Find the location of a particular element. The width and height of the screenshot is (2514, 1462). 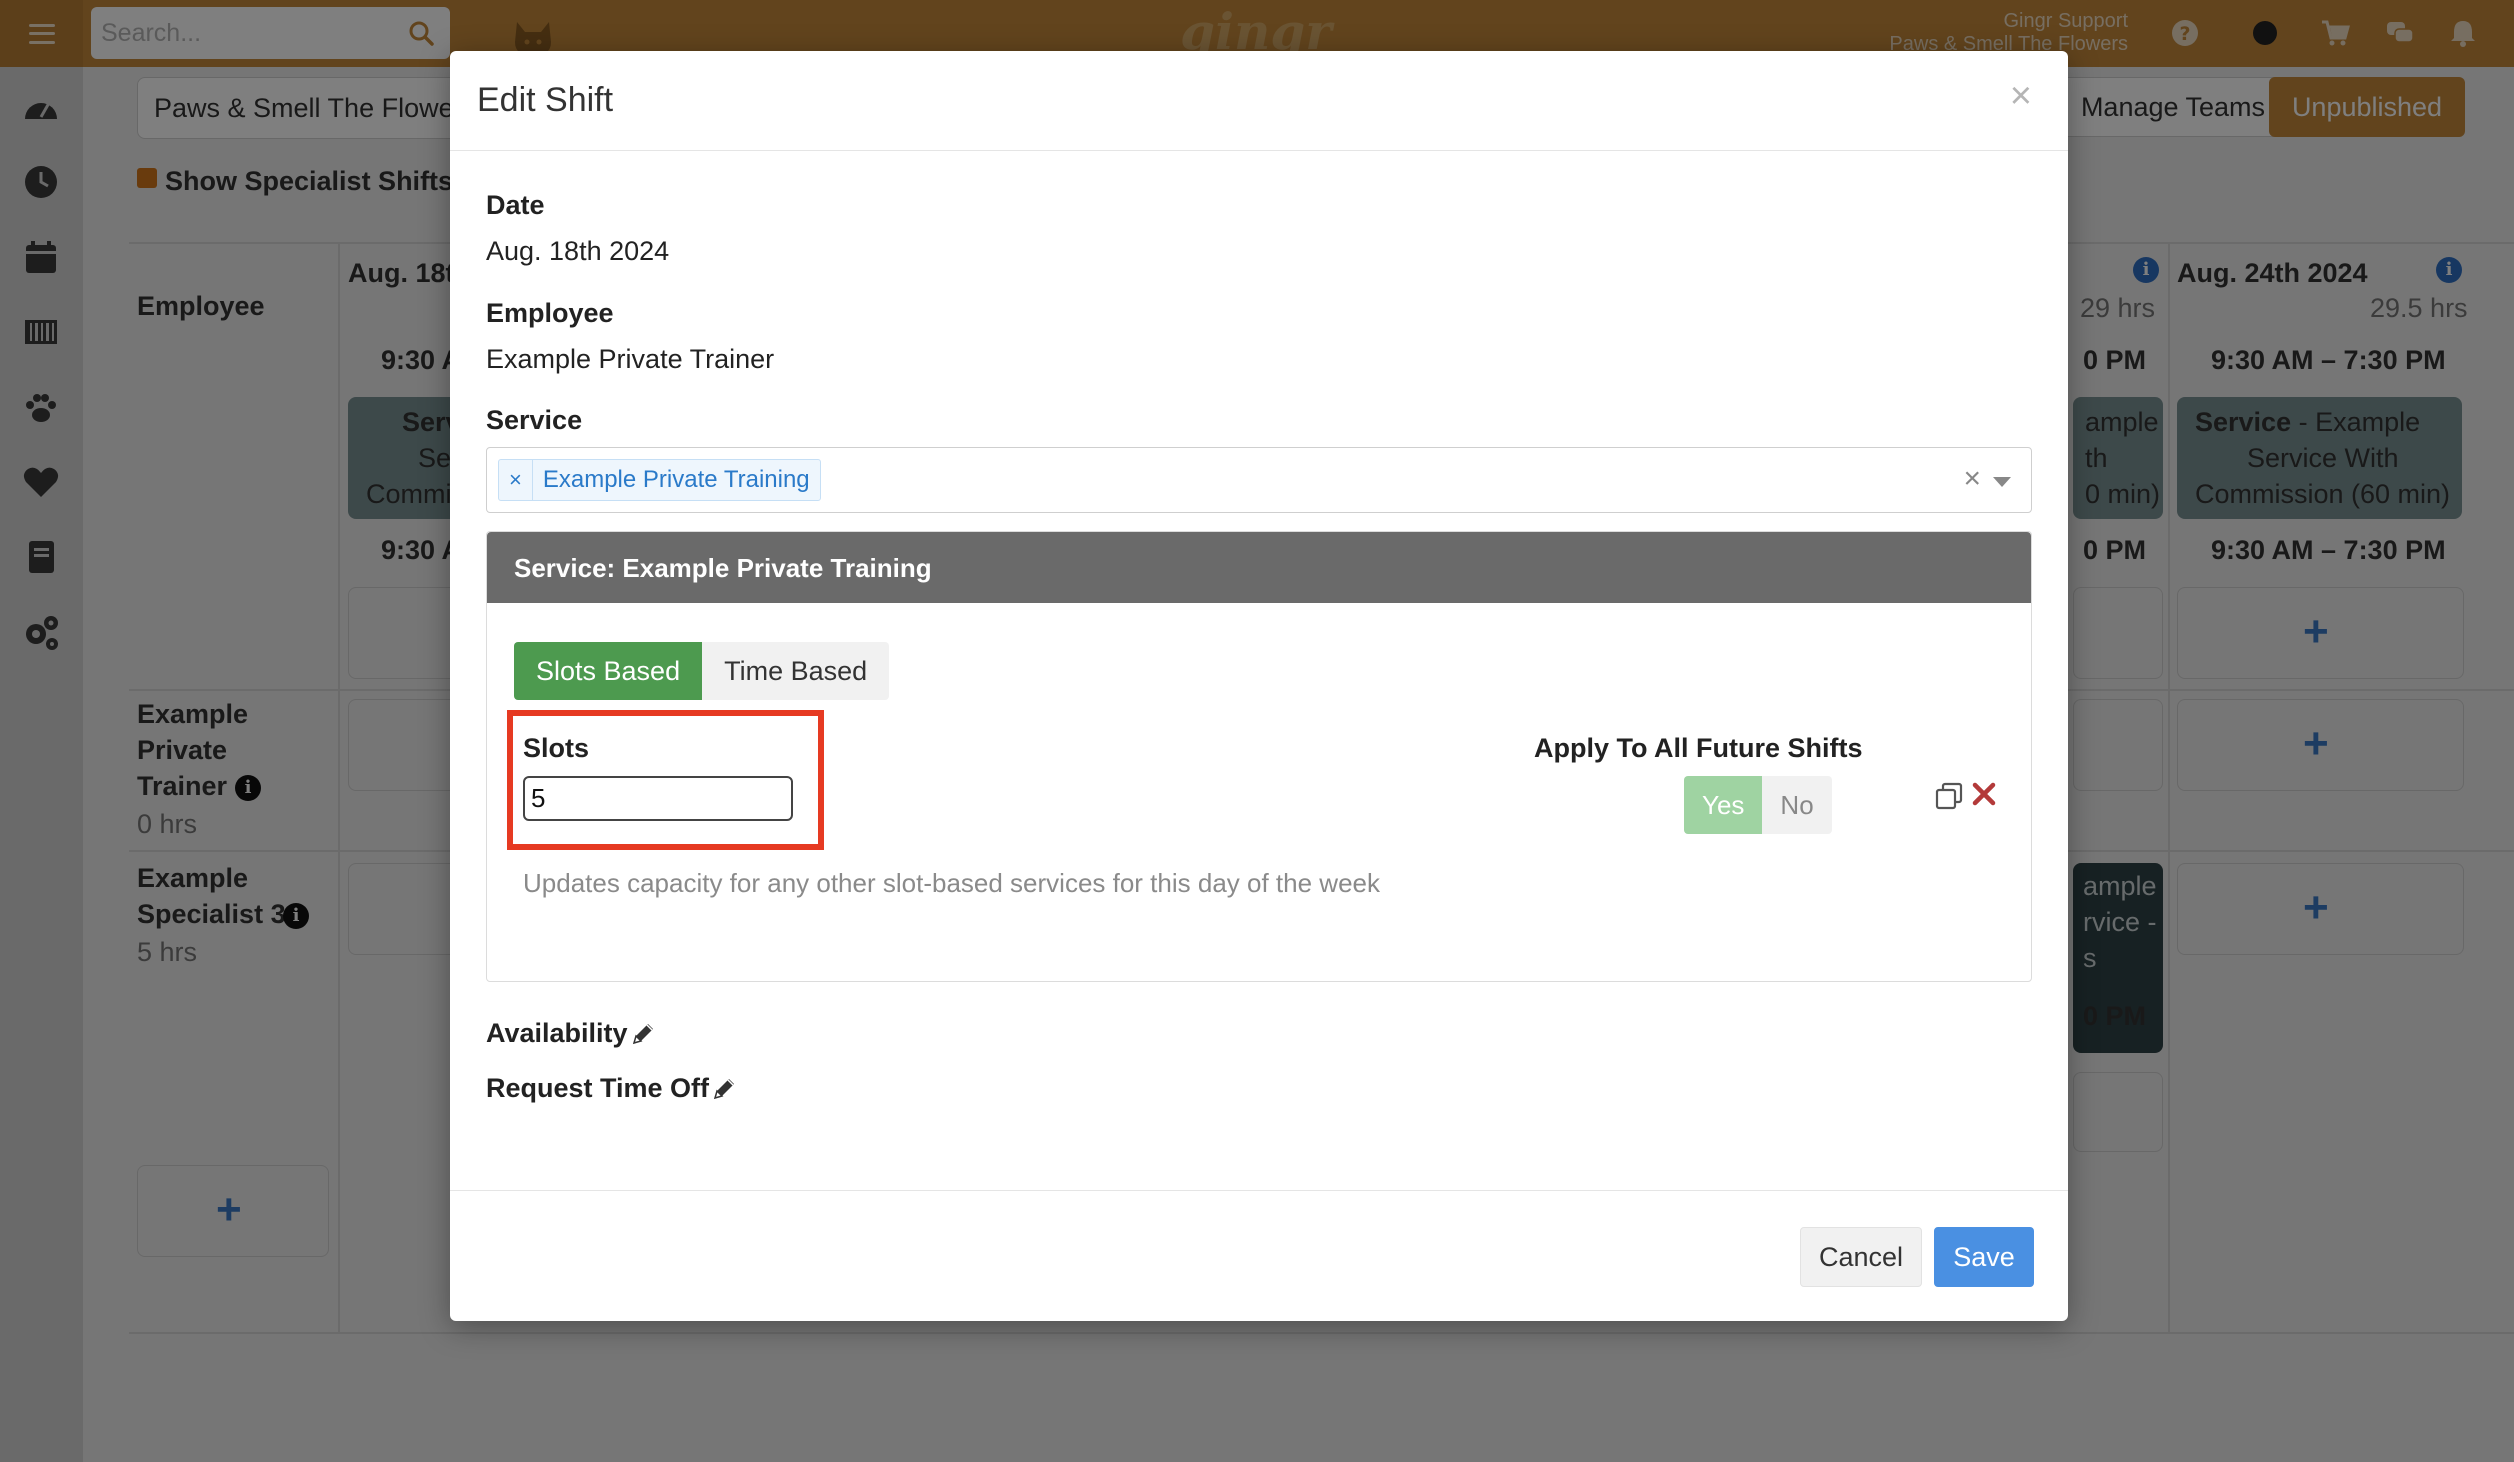

request-time-off-label: Request Time Off is located at coordinates (598, 1088).